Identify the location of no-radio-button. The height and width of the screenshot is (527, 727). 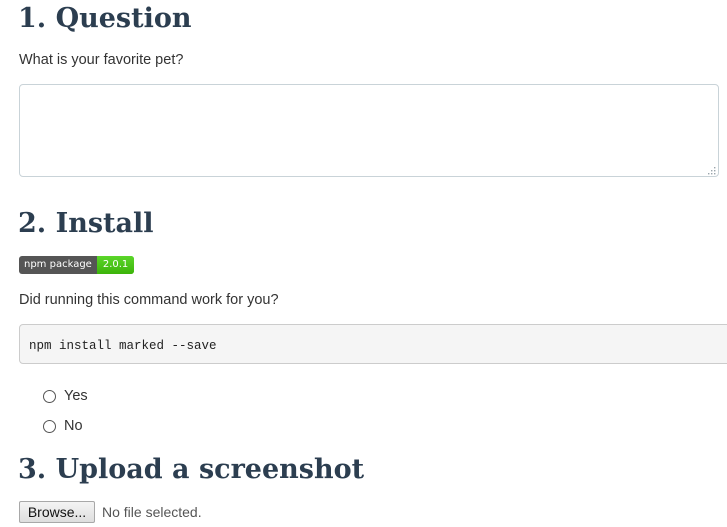
(49, 426).